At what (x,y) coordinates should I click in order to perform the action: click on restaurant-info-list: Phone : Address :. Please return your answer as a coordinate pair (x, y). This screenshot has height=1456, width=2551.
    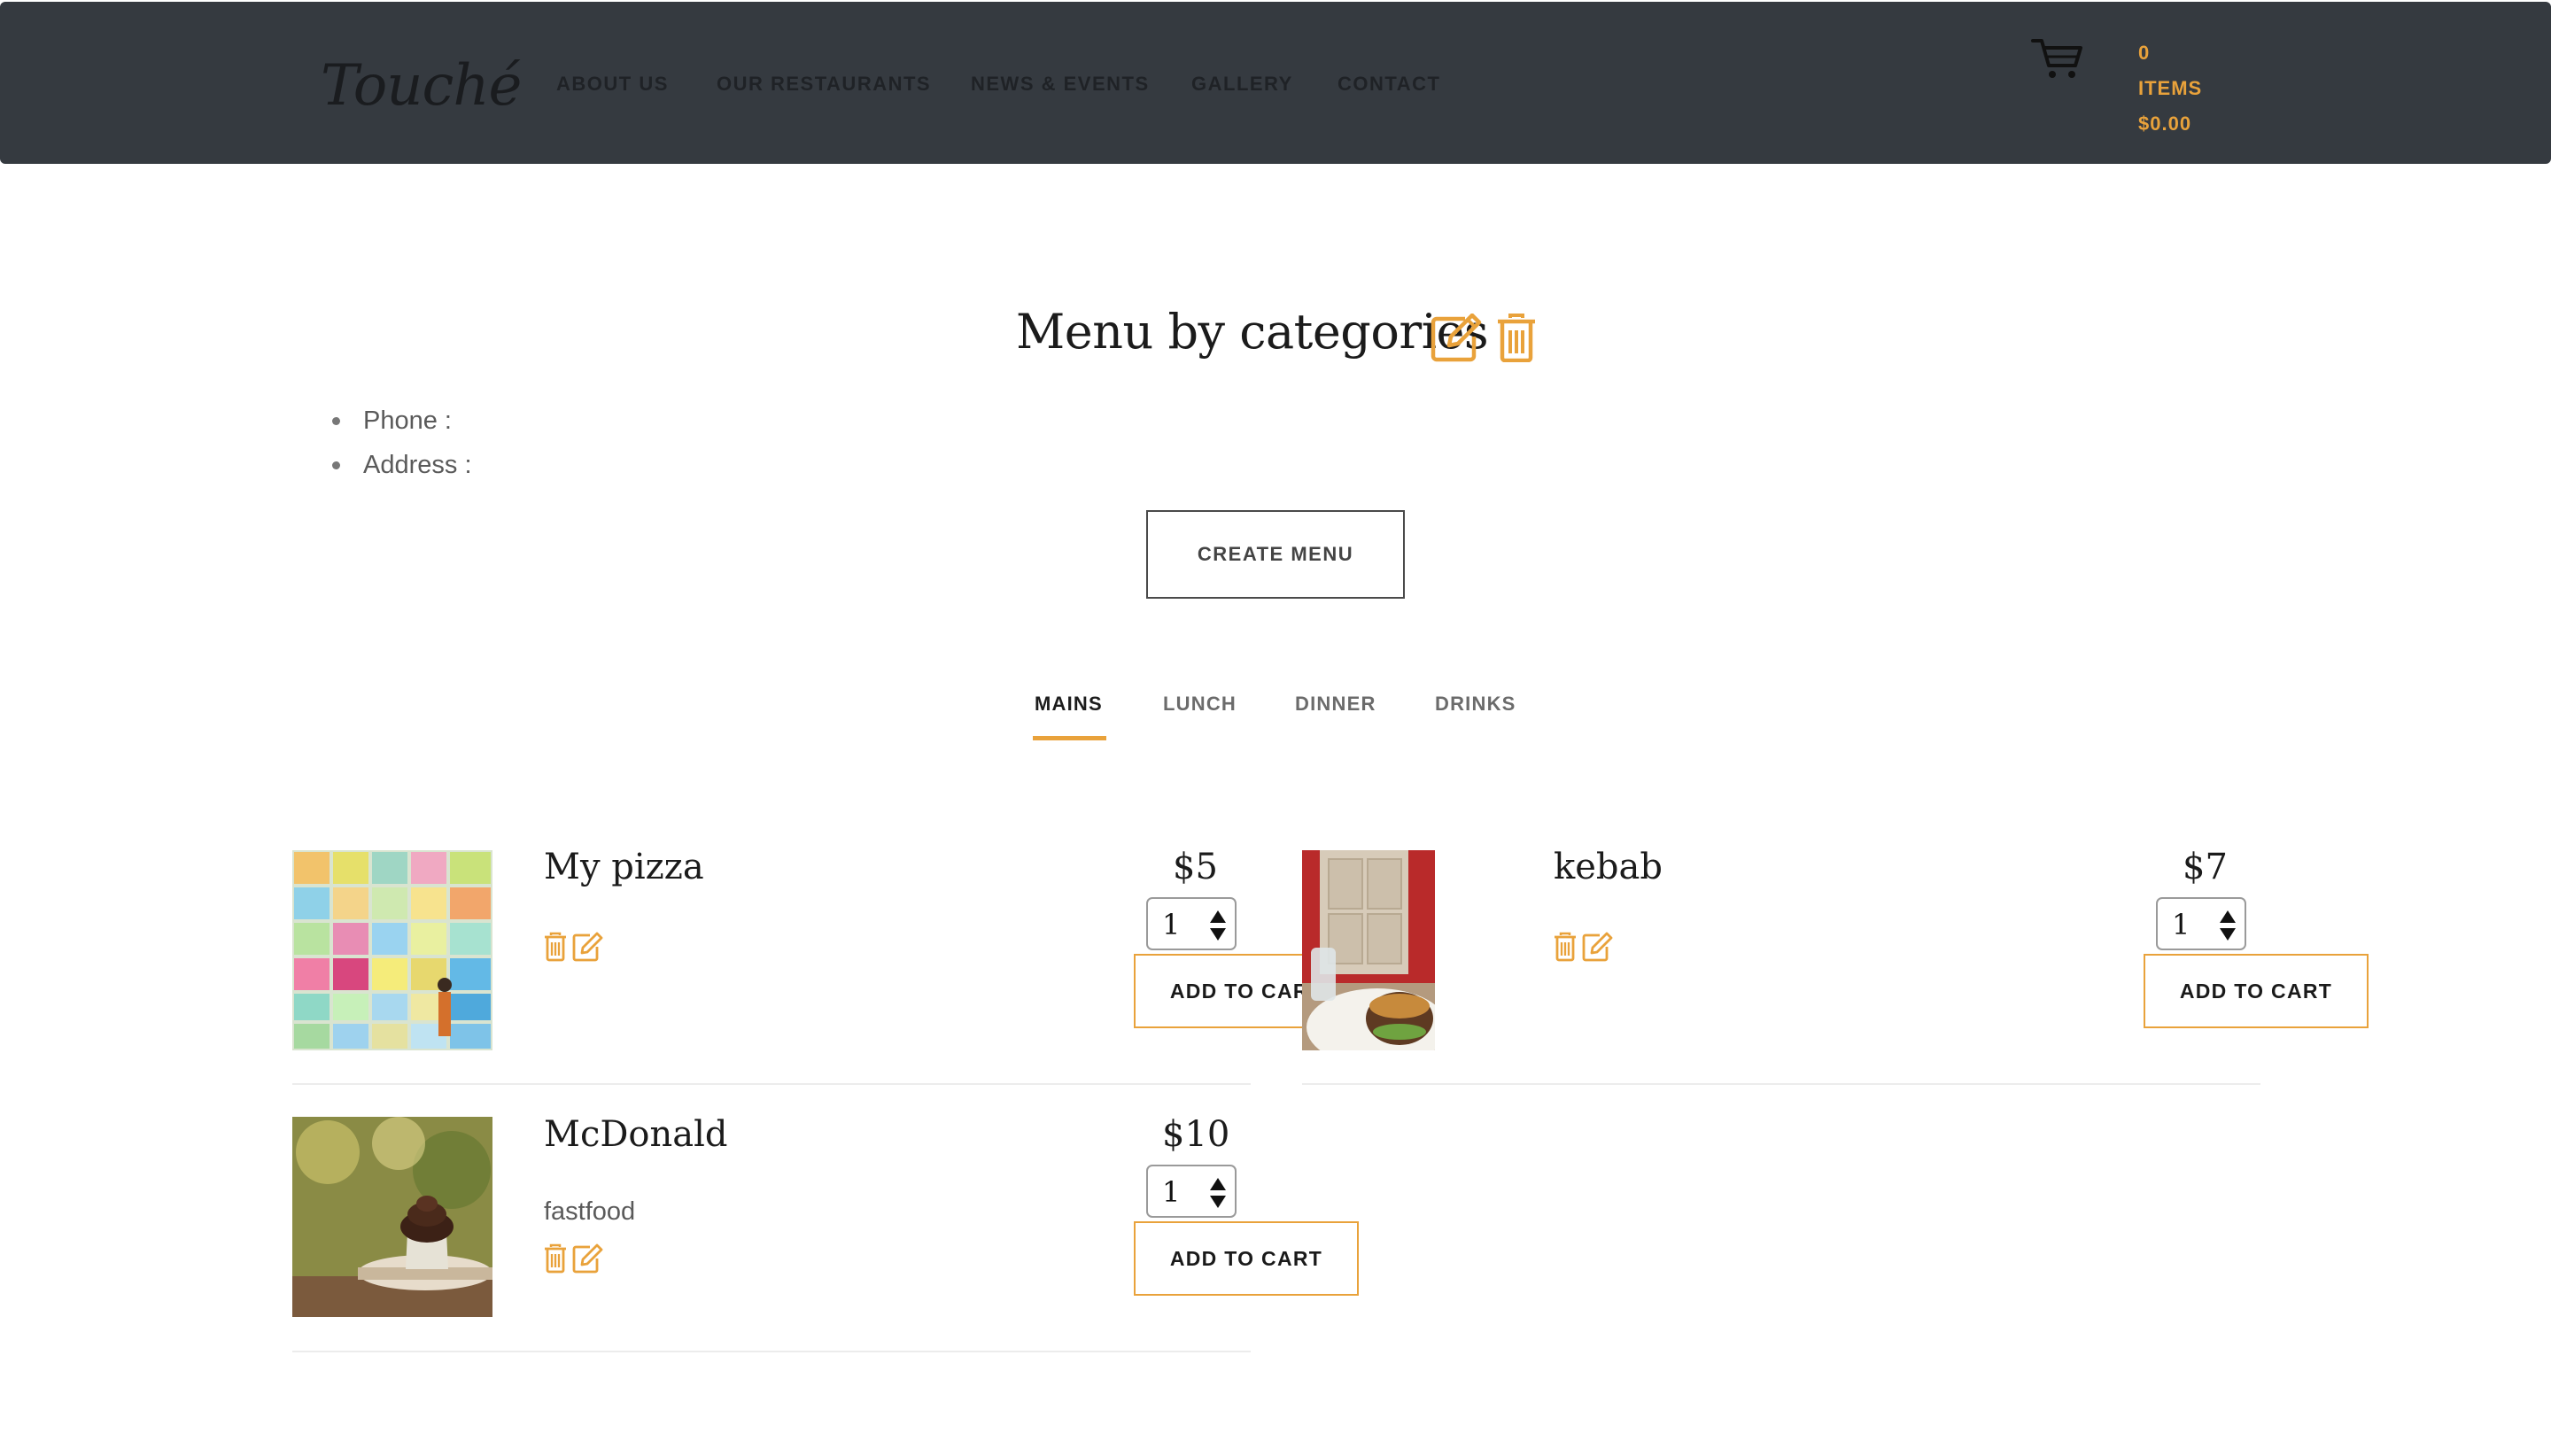
    Looking at the image, I should click on (401, 443).